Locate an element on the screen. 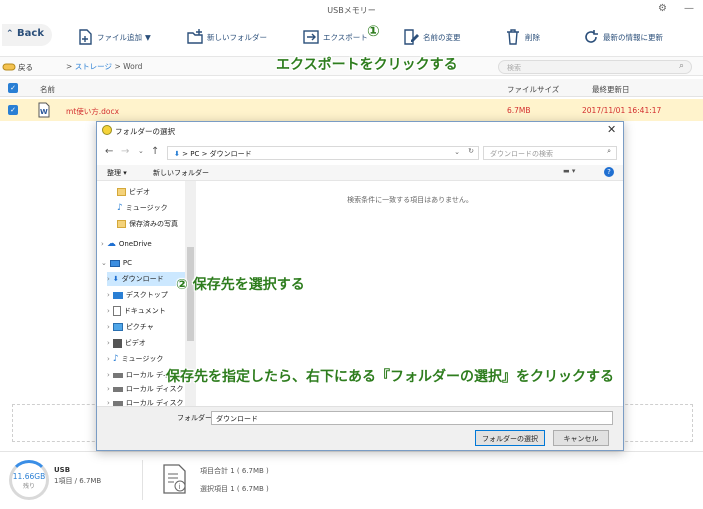  up-button: 戻る is located at coordinates (17, 67).